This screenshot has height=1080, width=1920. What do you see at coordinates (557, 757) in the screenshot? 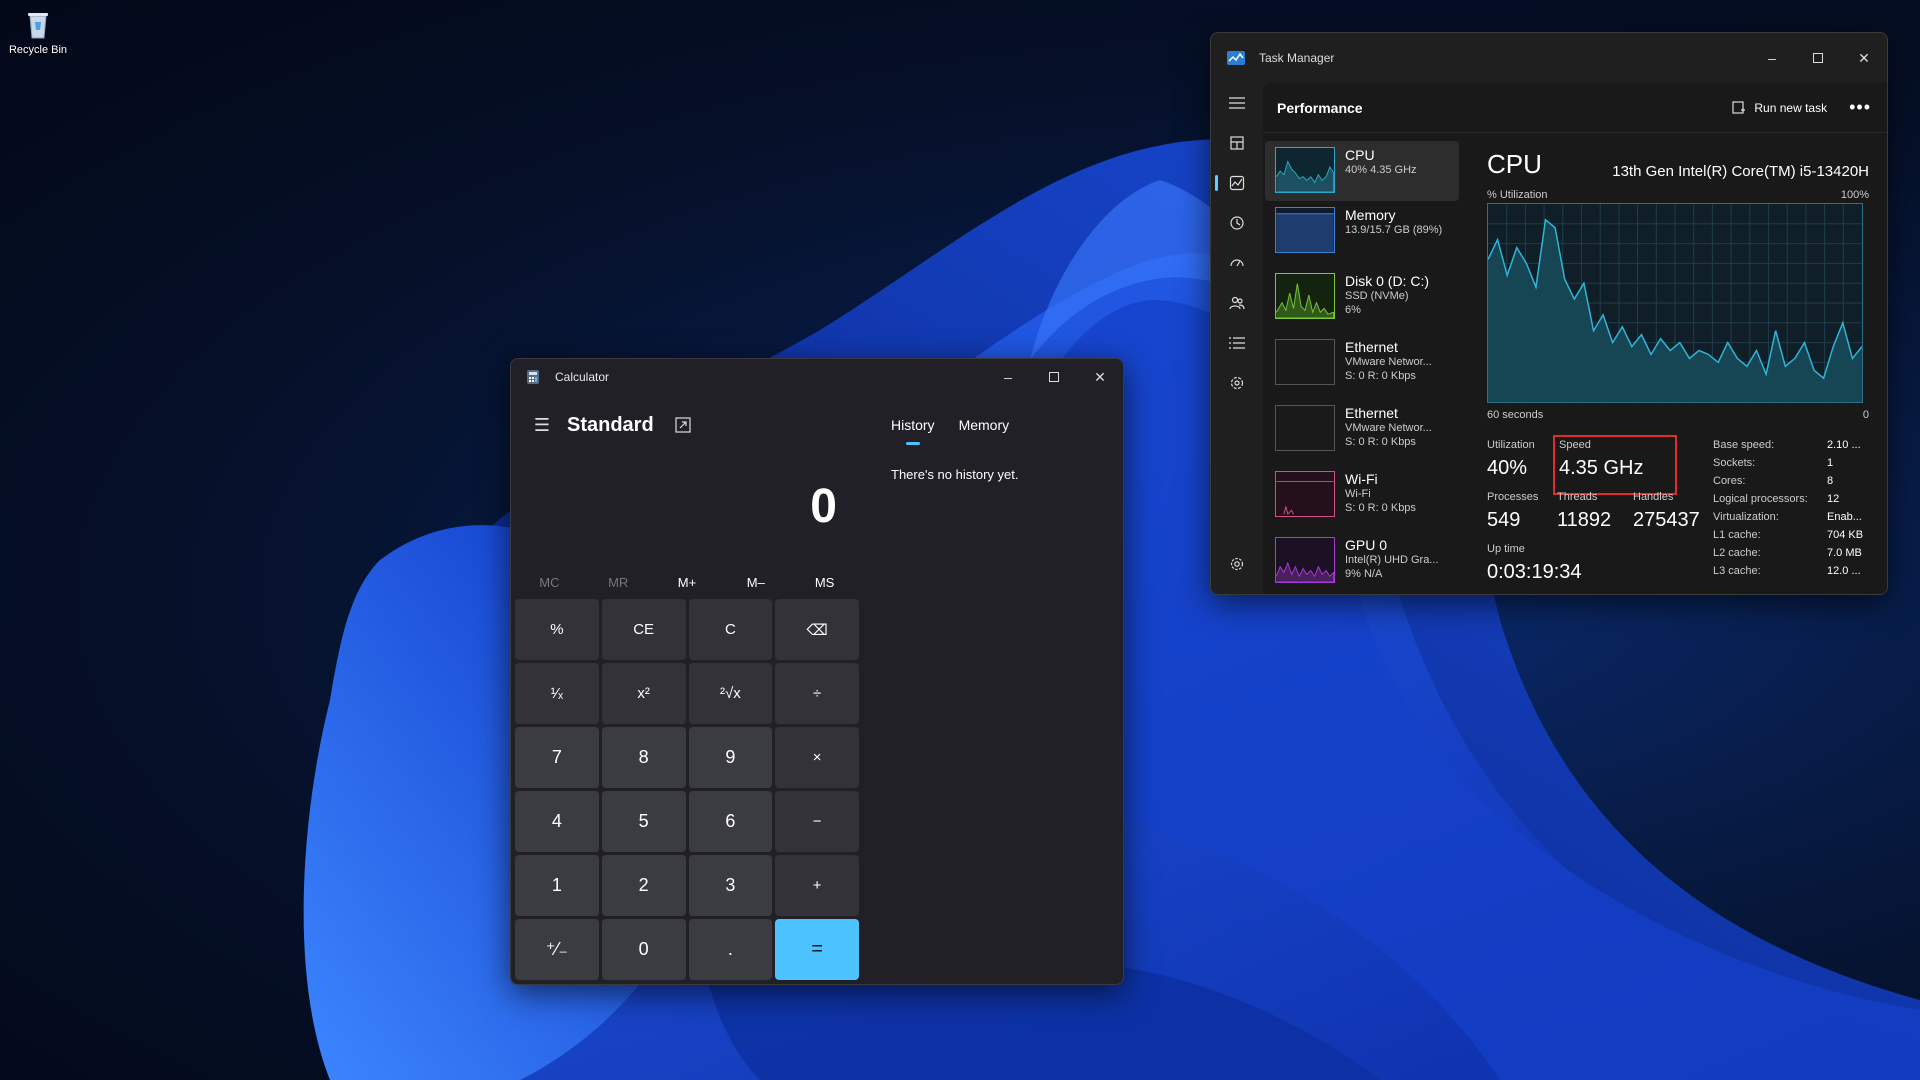
I see `digit-7-button: 7` at bounding box center [557, 757].